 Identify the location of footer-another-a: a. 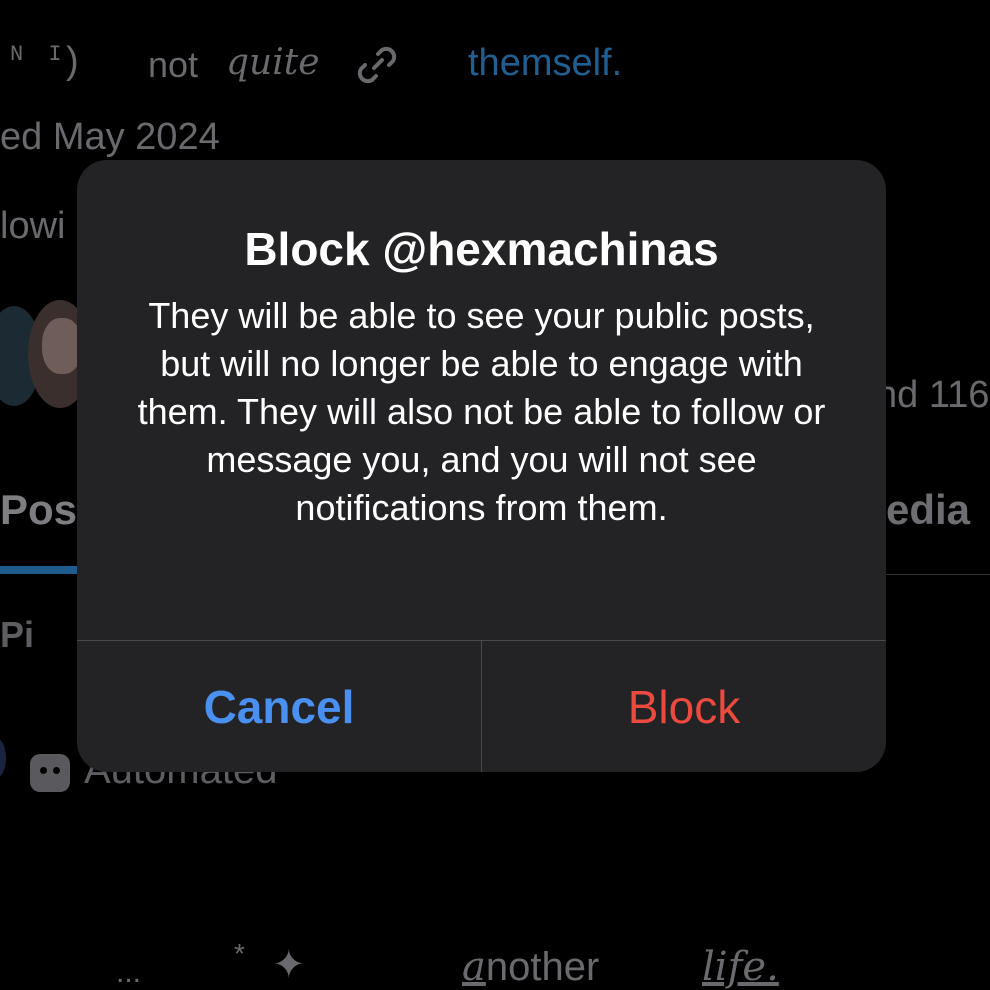
(474, 967).